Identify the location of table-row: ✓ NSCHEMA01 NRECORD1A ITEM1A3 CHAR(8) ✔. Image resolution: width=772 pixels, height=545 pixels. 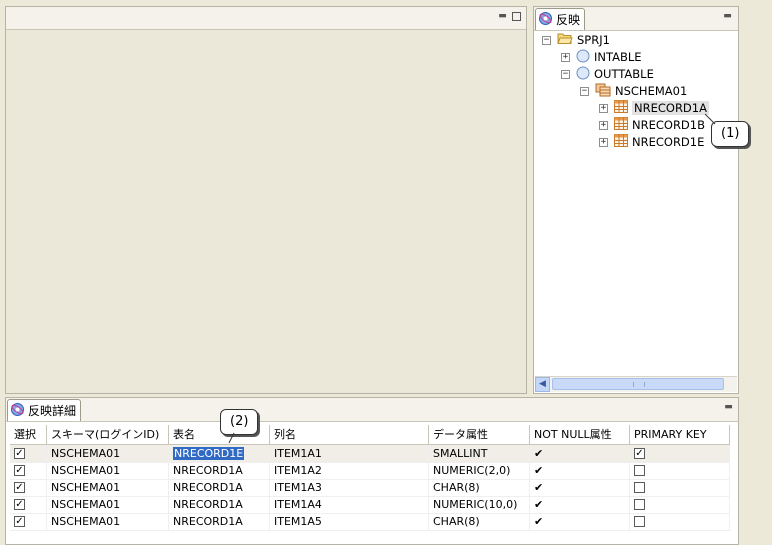
(370, 488).